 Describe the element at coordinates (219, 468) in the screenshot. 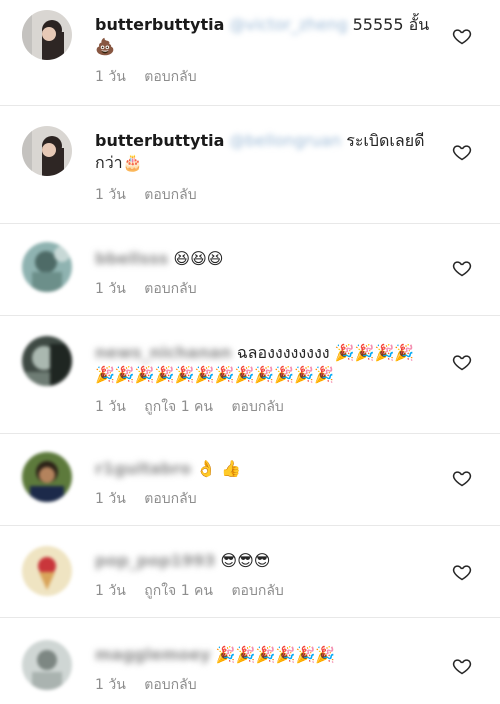

I see `comment-body: 👌 👍` at that location.